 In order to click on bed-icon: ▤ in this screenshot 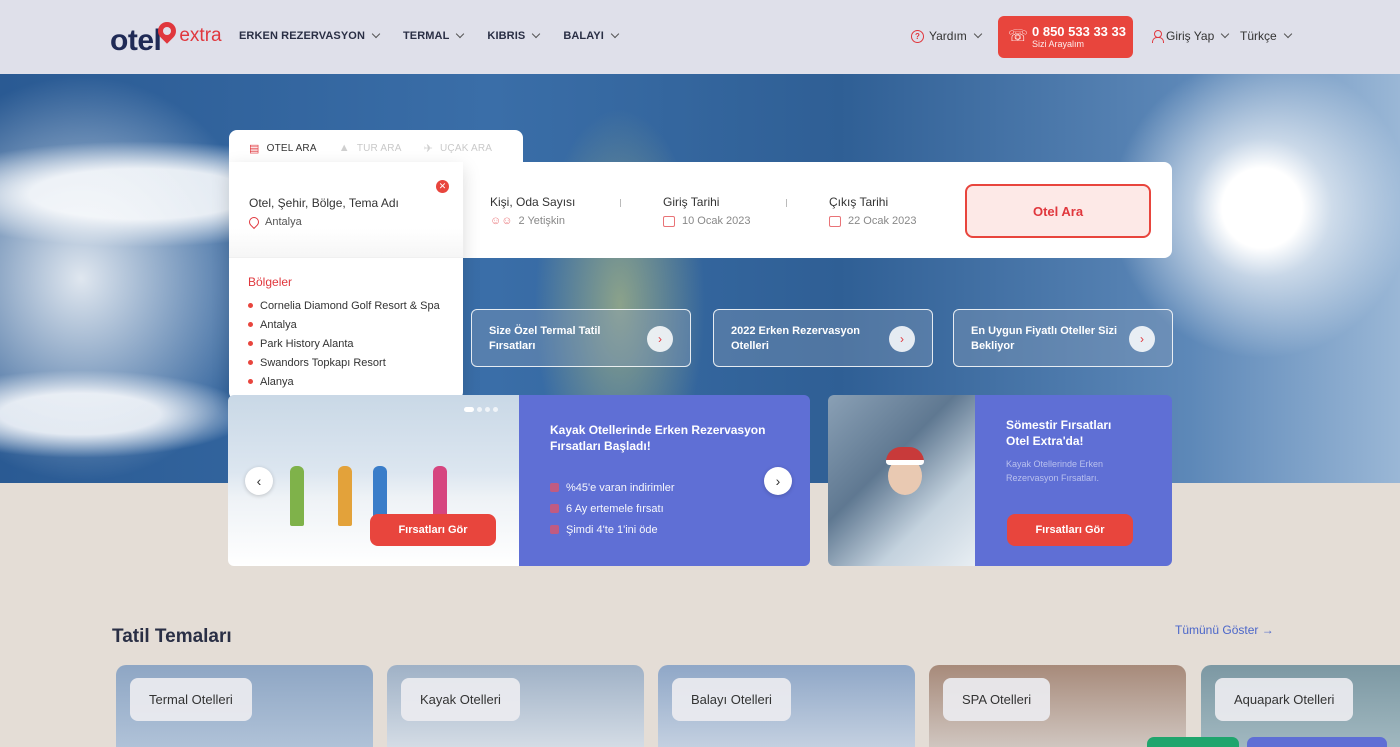, I will do `click(254, 148)`.